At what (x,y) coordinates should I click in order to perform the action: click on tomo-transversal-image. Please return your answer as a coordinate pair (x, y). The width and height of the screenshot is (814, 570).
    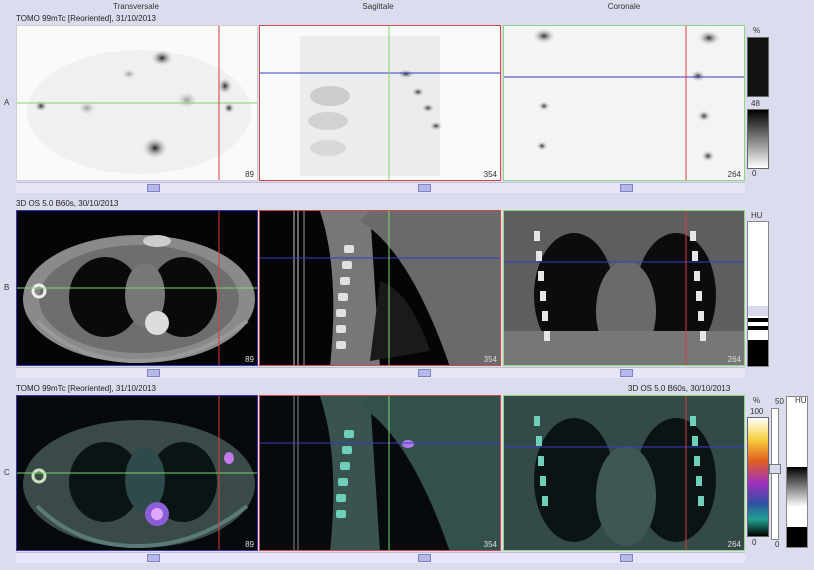
    Looking at the image, I should click on (137, 103).